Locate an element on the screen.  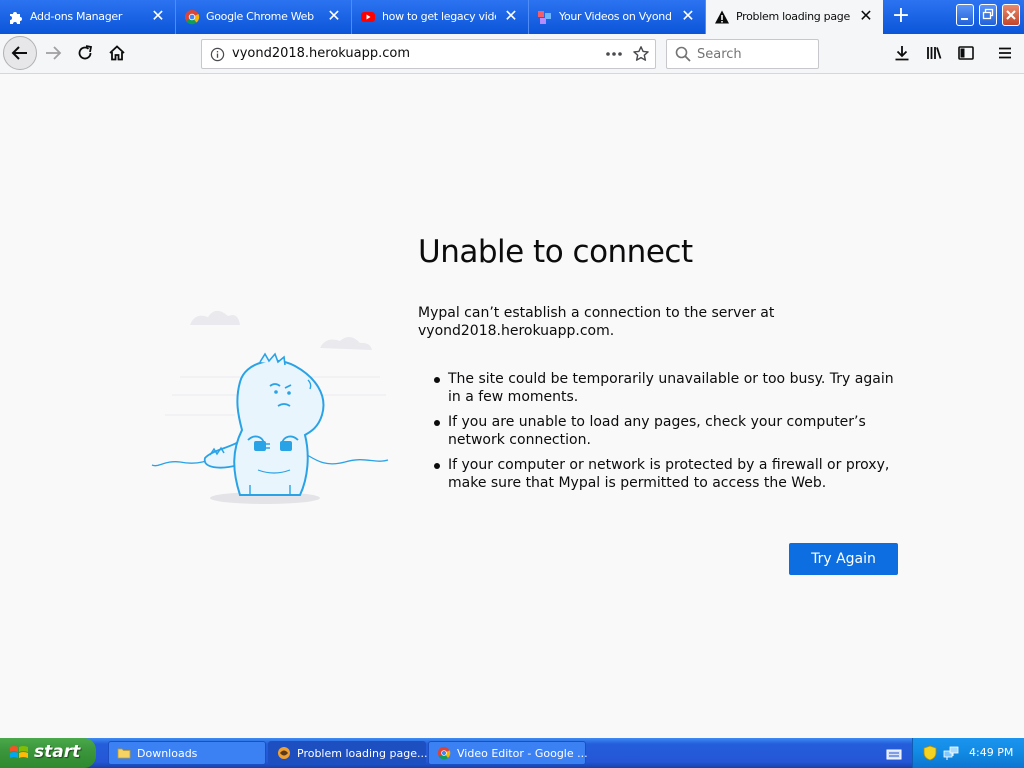
library-button is located at coordinates (934, 53).